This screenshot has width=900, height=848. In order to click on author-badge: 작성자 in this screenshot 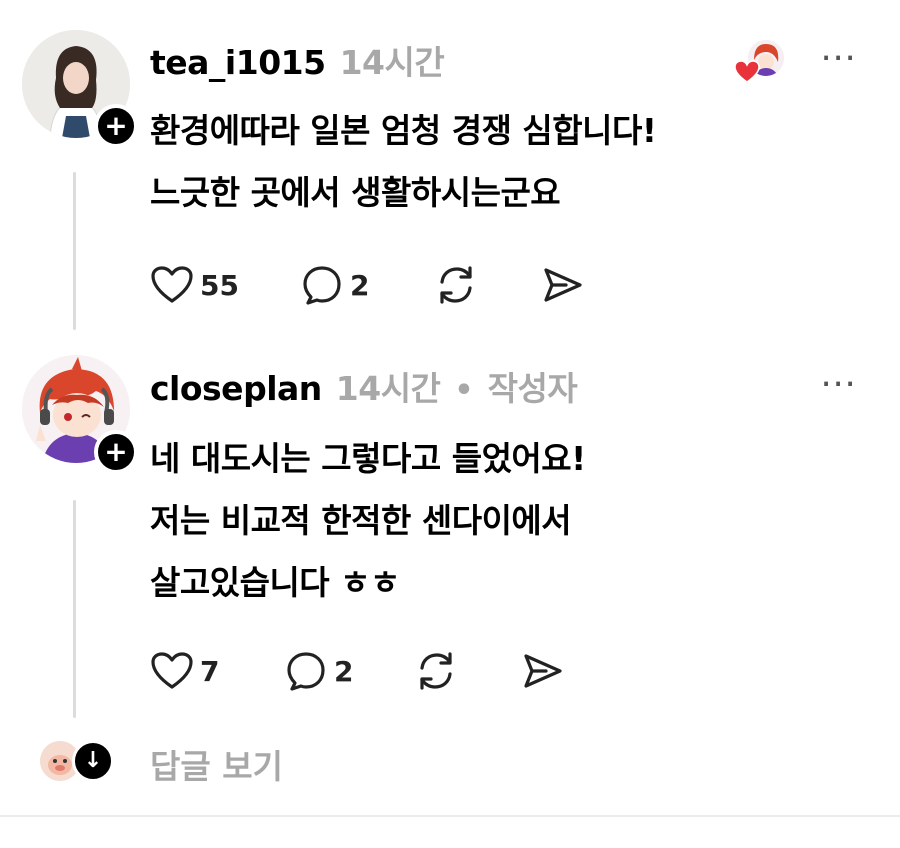, I will do `click(532, 388)`.